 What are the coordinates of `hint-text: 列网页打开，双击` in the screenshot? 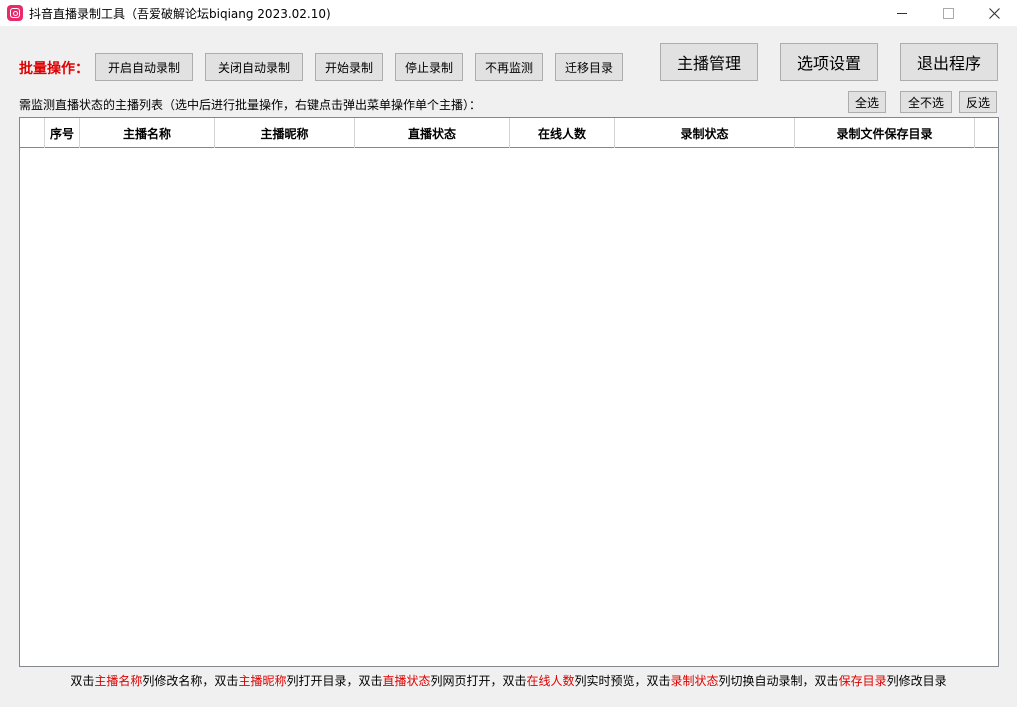 It's located at (478, 681).